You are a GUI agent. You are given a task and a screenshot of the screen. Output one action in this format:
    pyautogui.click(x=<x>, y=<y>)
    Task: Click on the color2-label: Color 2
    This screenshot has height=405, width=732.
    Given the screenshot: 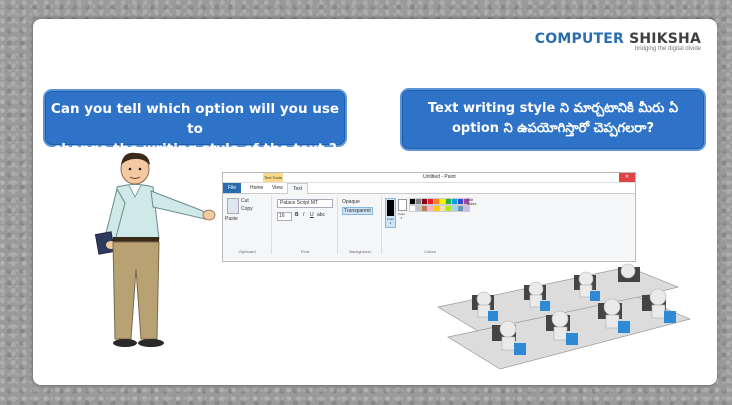 What is the action you would take?
    pyautogui.click(x=401, y=216)
    